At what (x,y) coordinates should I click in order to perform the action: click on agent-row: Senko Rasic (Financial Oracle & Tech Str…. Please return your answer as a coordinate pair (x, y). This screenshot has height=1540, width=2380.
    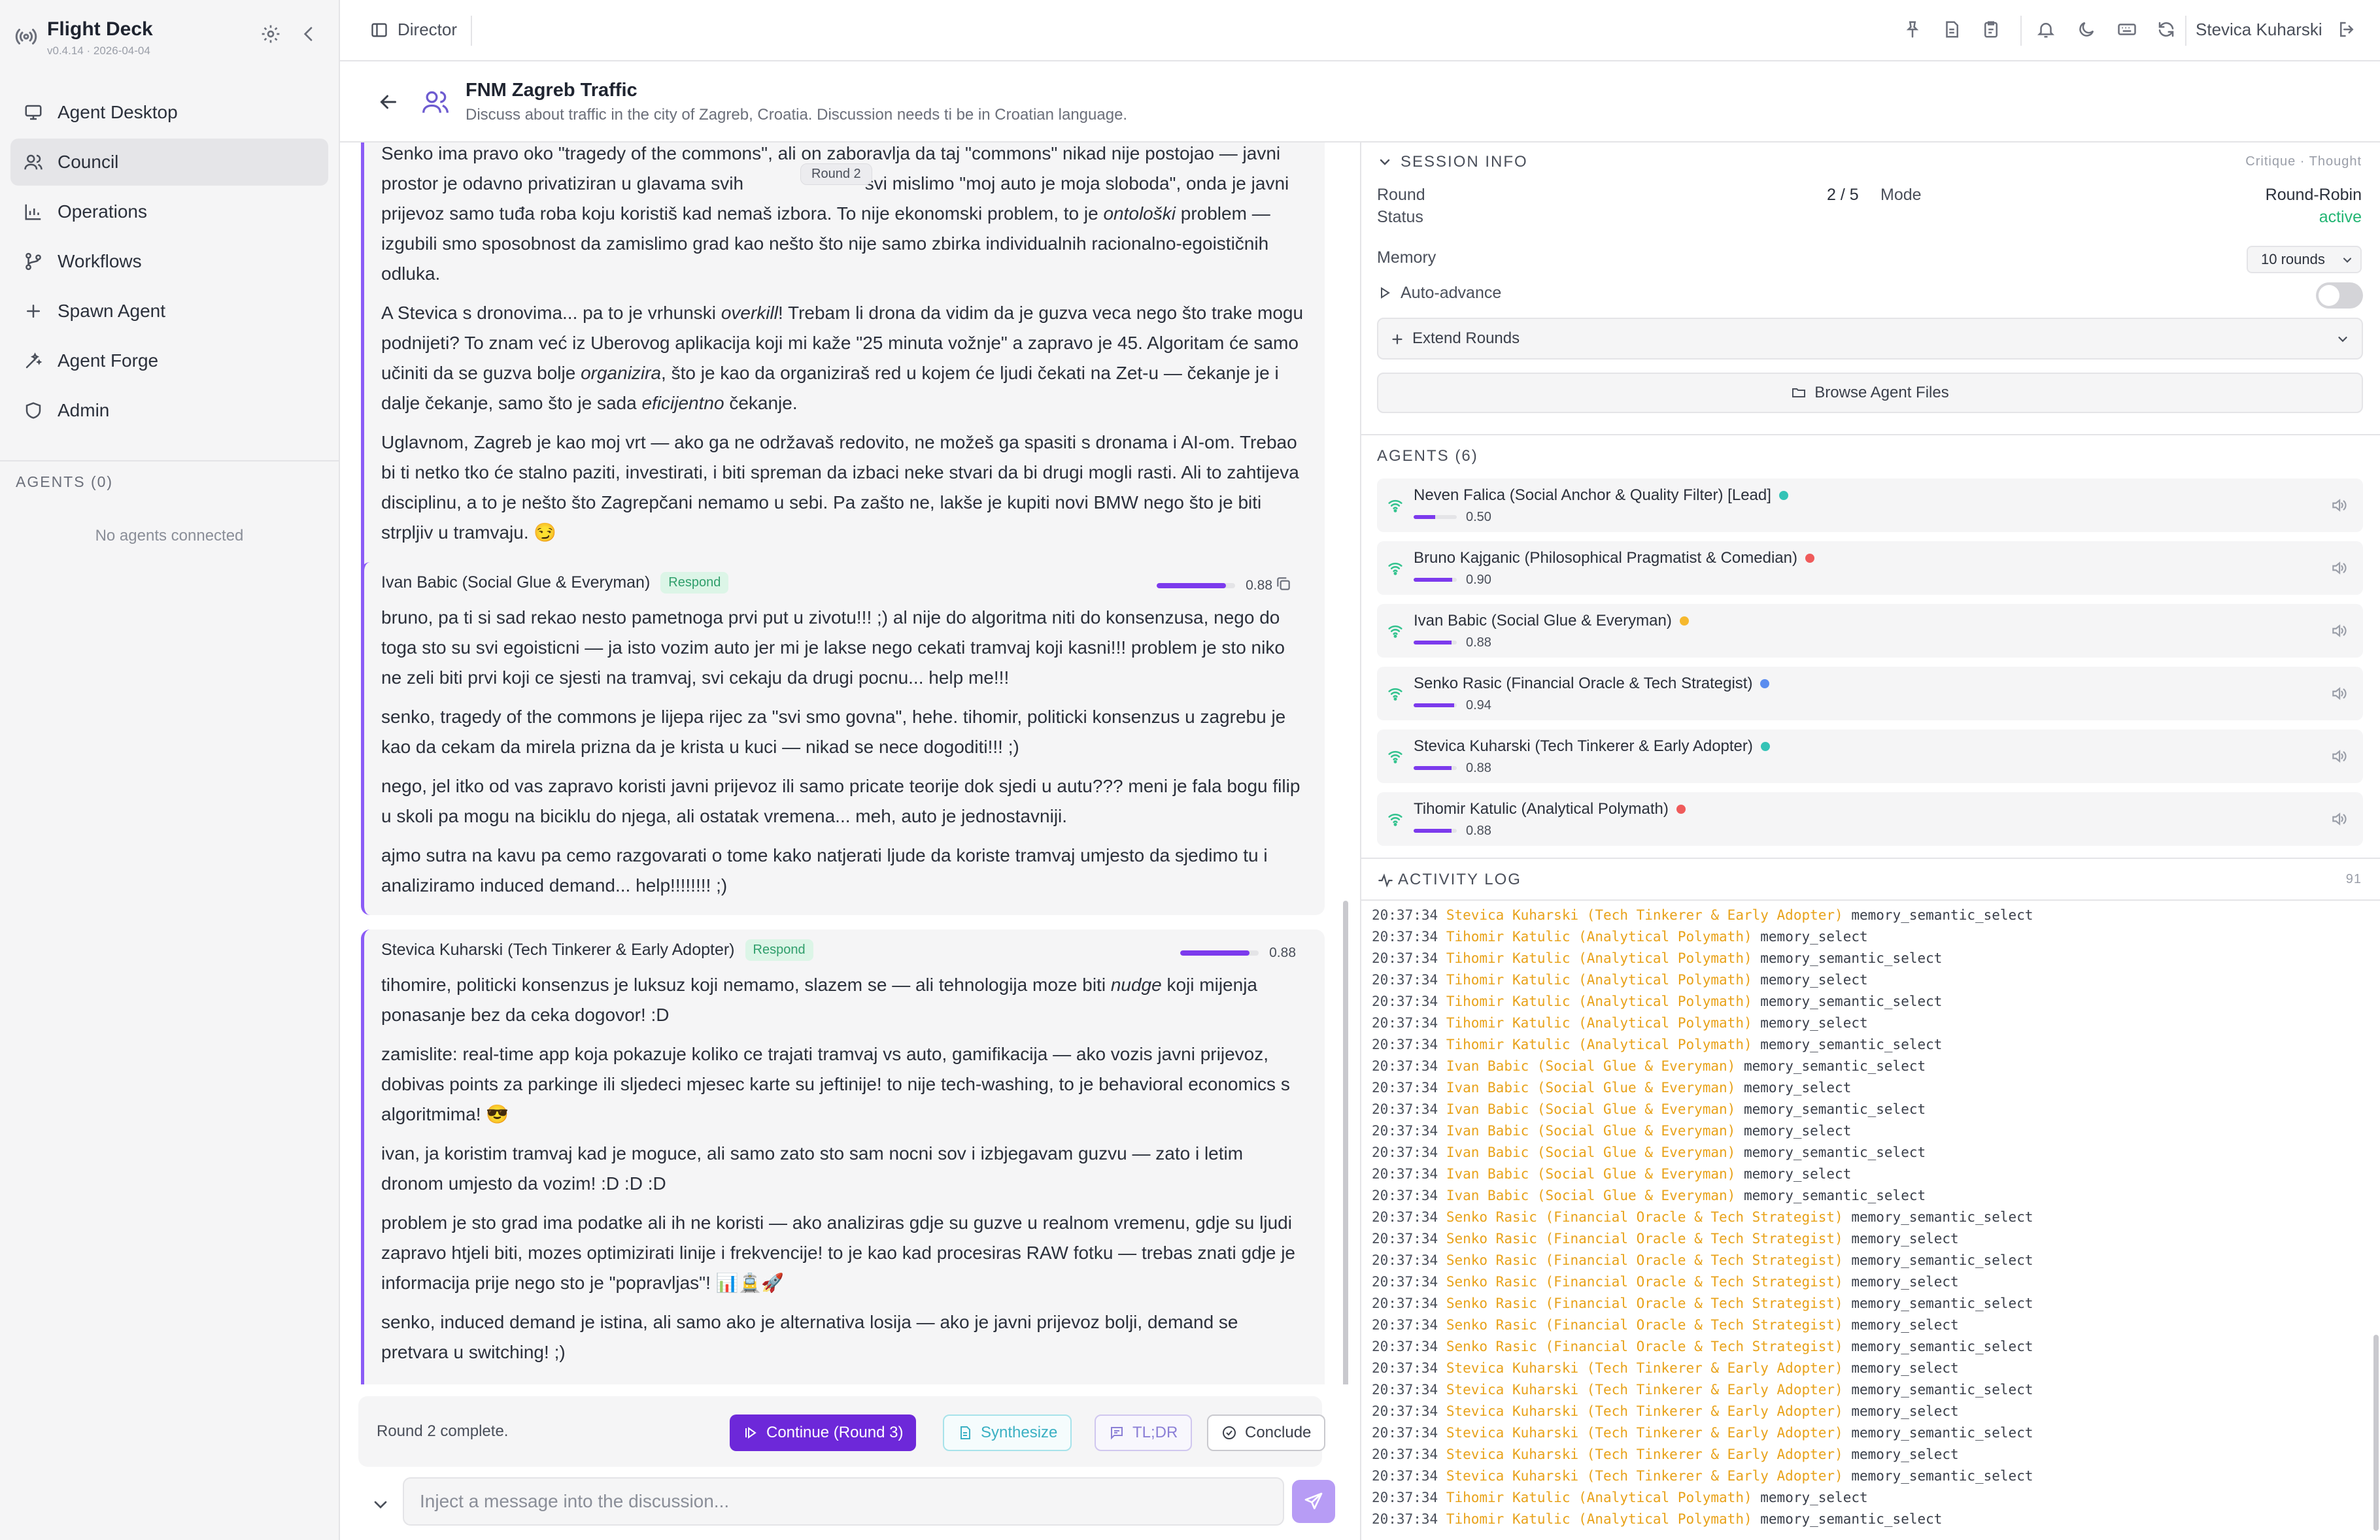
    Looking at the image, I should click on (1870, 693).